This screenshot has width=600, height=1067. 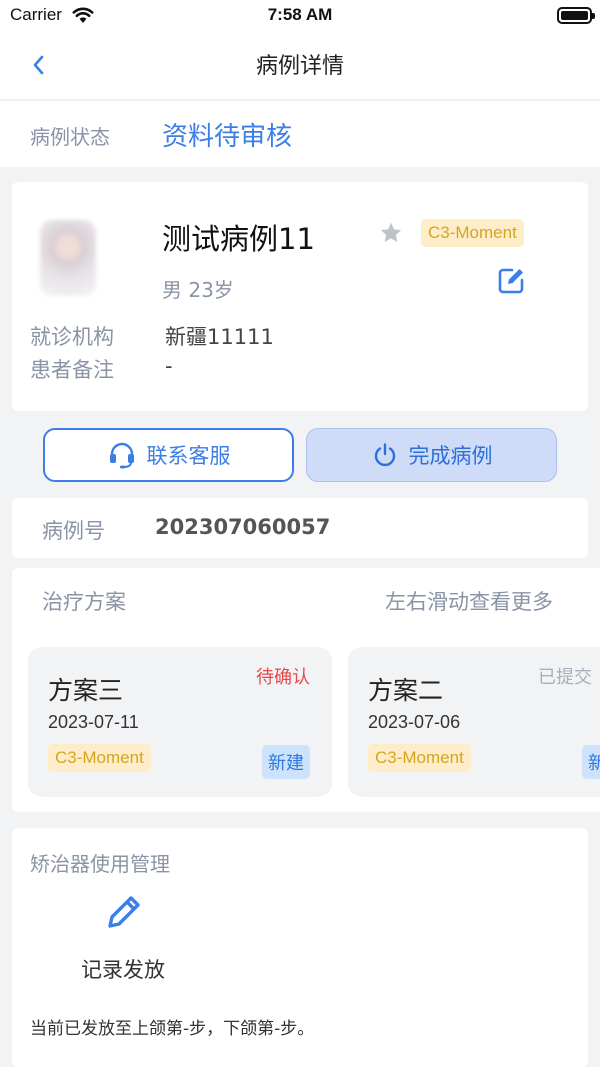 What do you see at coordinates (391, 233) in the screenshot?
I see `star-icon` at bounding box center [391, 233].